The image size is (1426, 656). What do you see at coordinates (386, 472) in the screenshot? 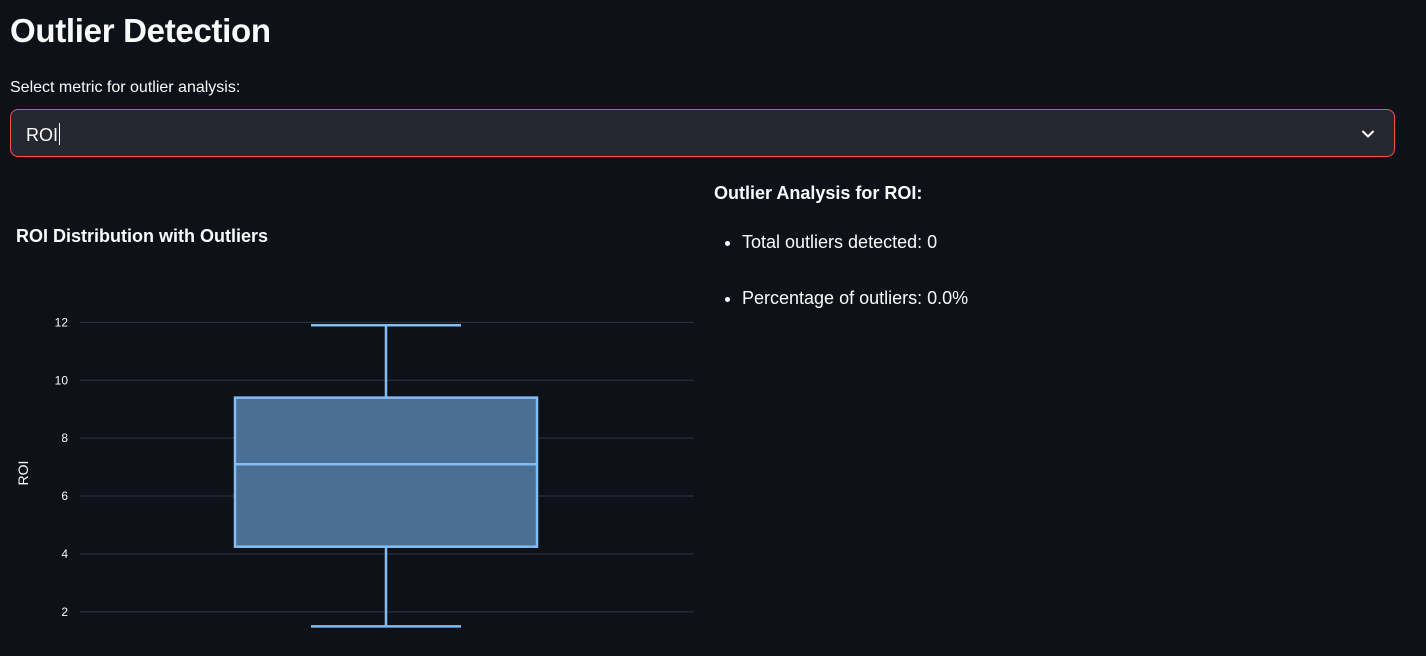
I see `iqr-box` at bounding box center [386, 472].